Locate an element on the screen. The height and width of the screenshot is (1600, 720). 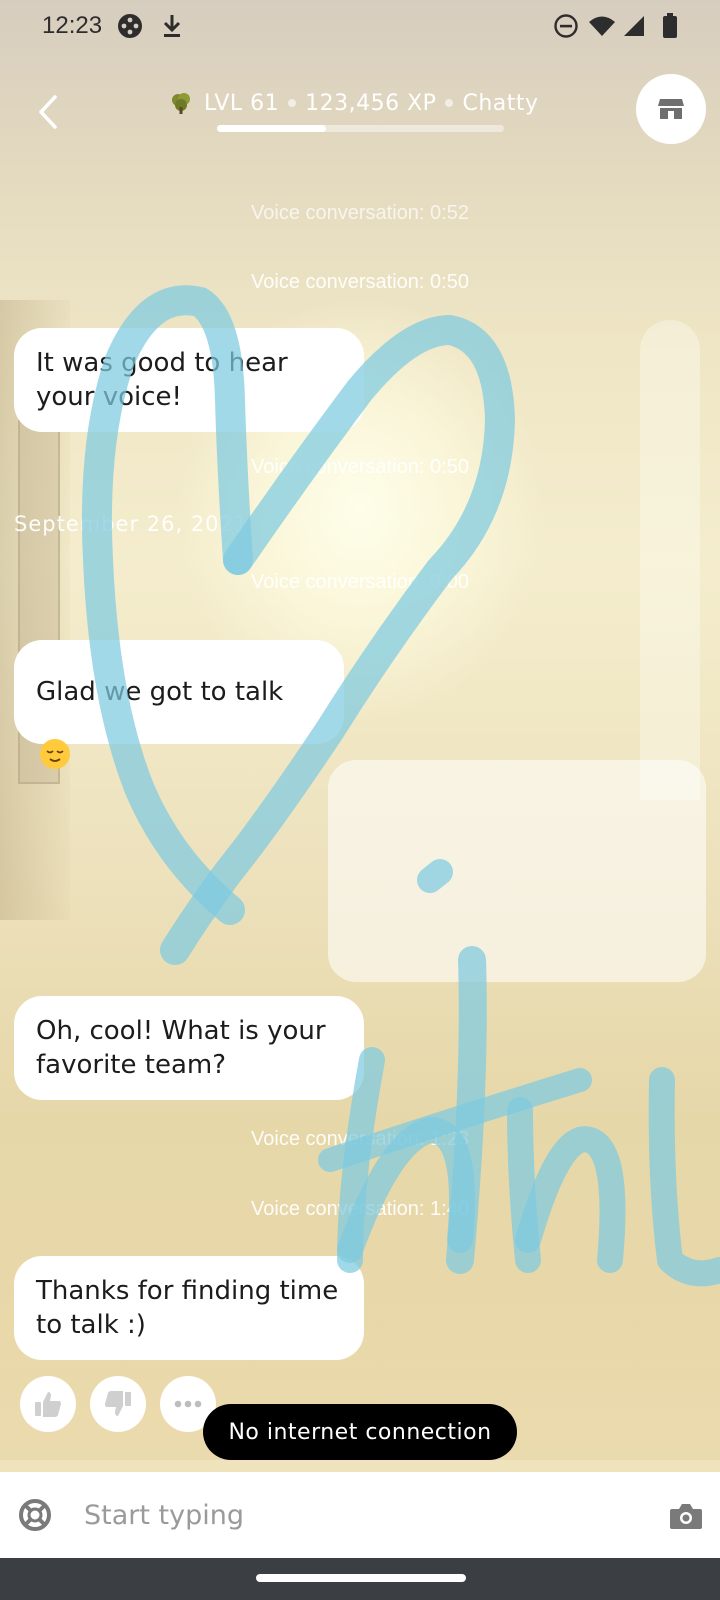
message-composer is located at coordinates (360, 1515).